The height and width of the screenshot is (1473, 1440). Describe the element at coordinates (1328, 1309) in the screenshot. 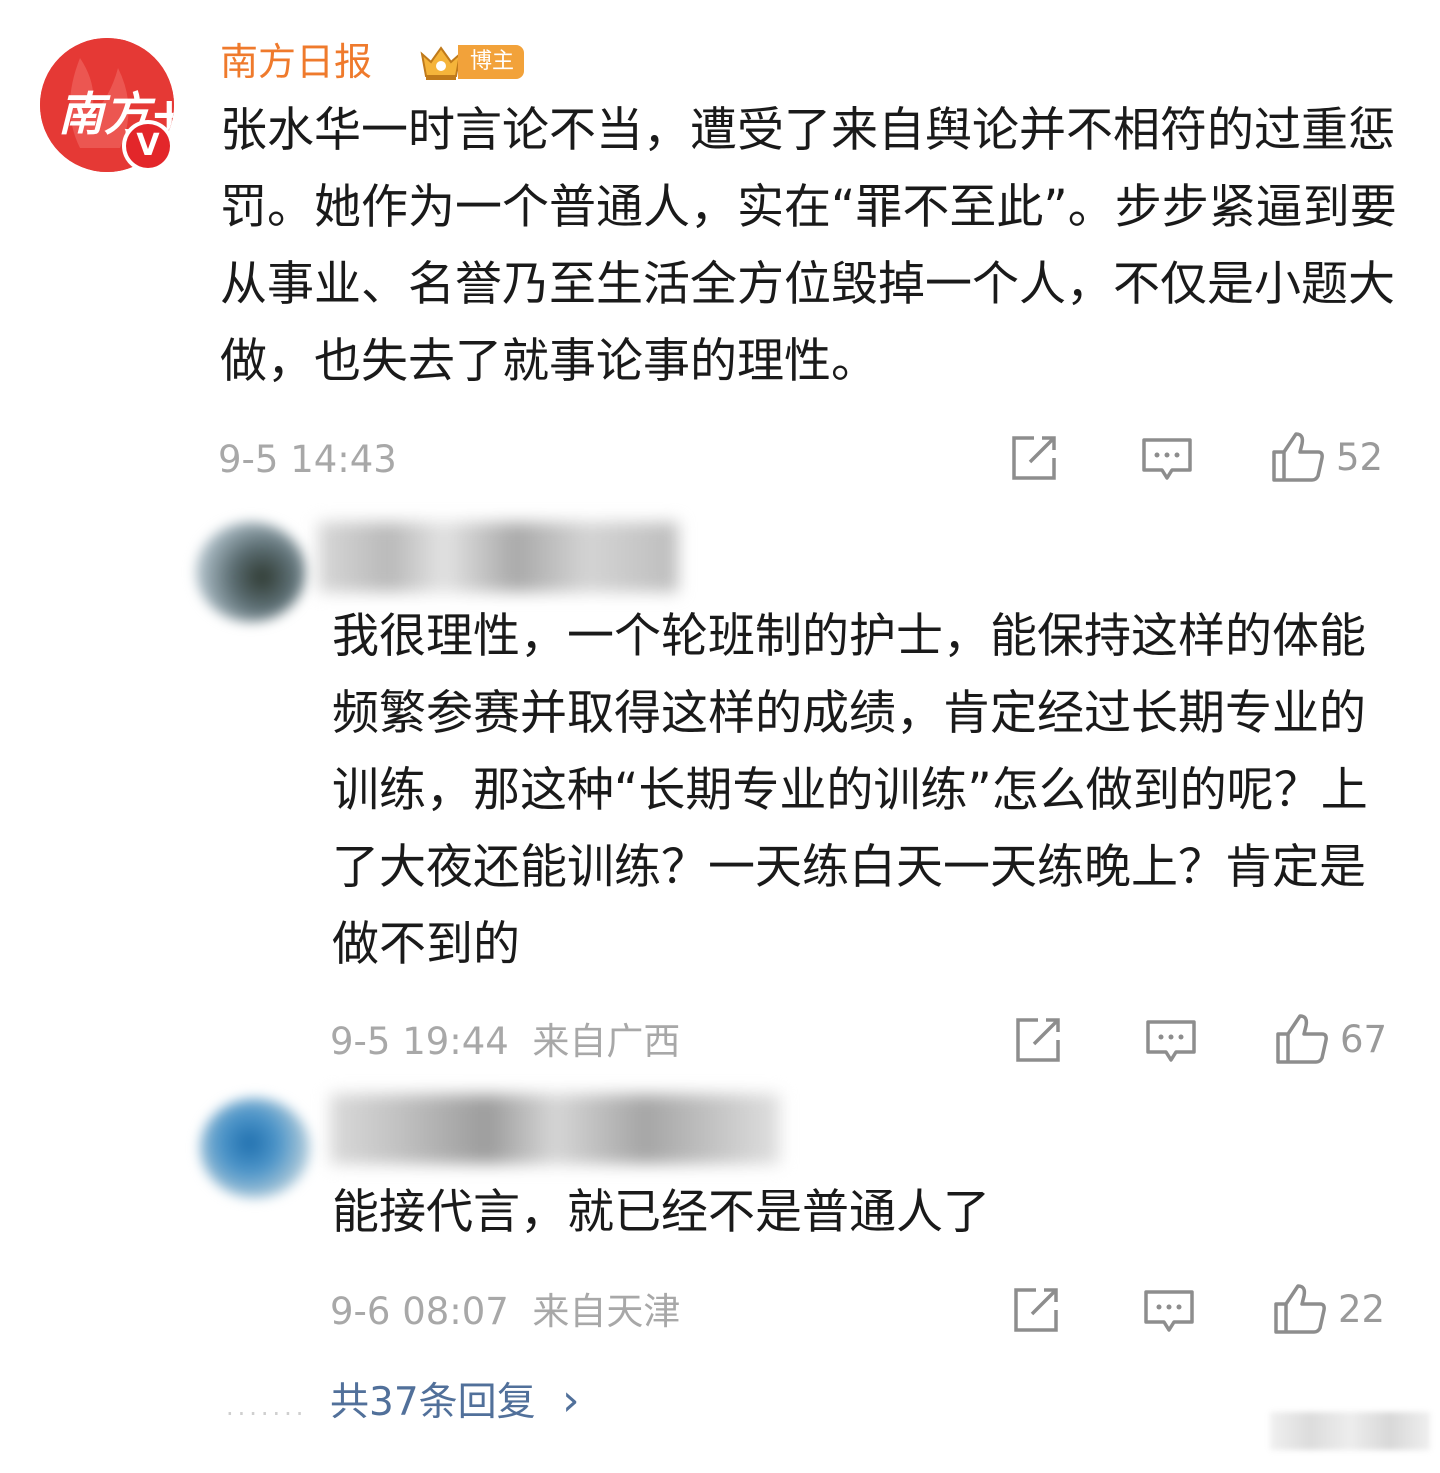

I see `like-button: 22` at that location.